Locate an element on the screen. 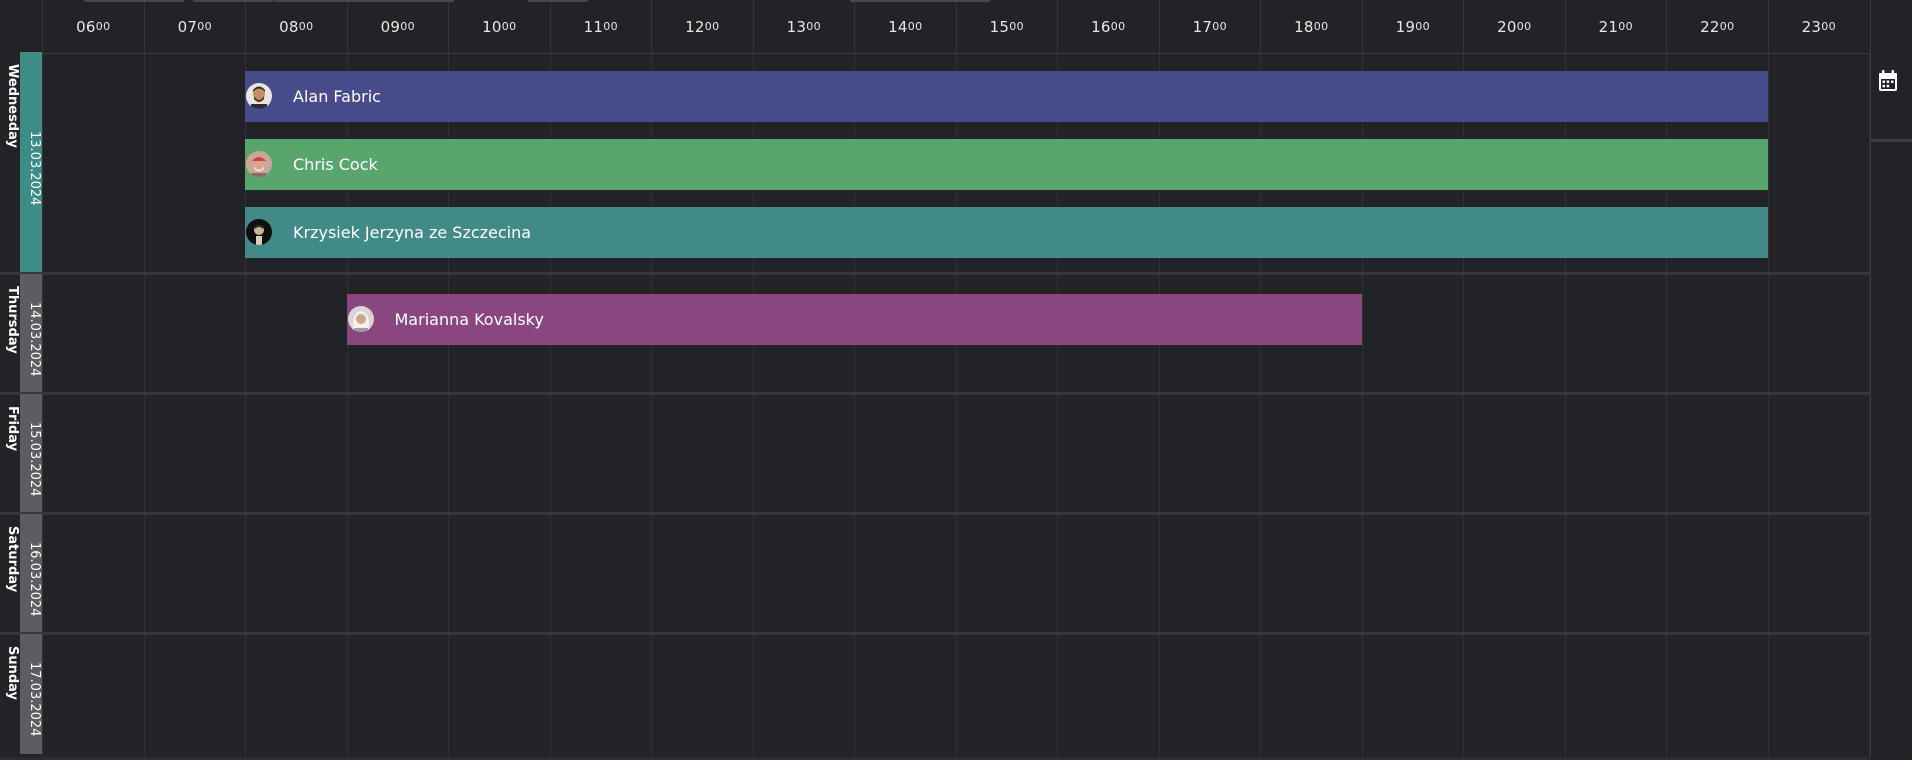 Image resolution: width=1912 pixels, height=760 pixels. hour-label: 08 00 is located at coordinates (296, 26).